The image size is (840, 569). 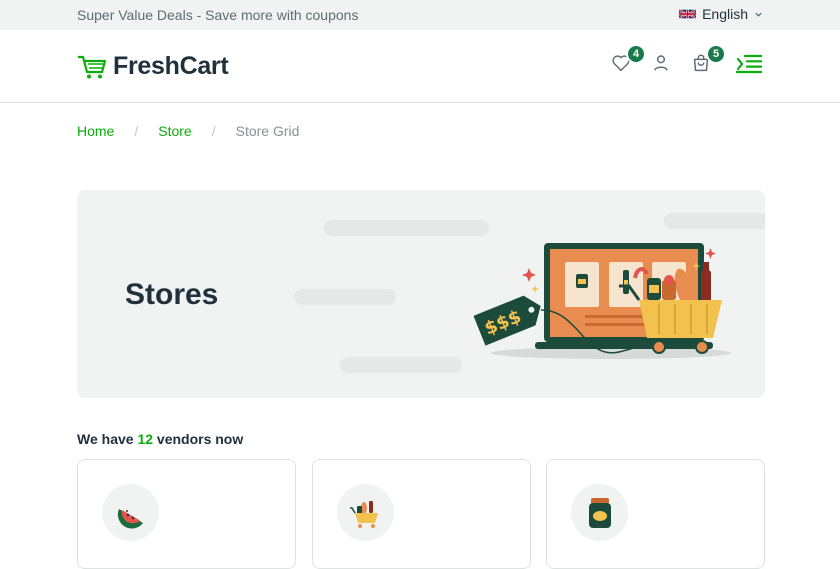 I want to click on grocery-cart-icon, so click(x=363, y=514).